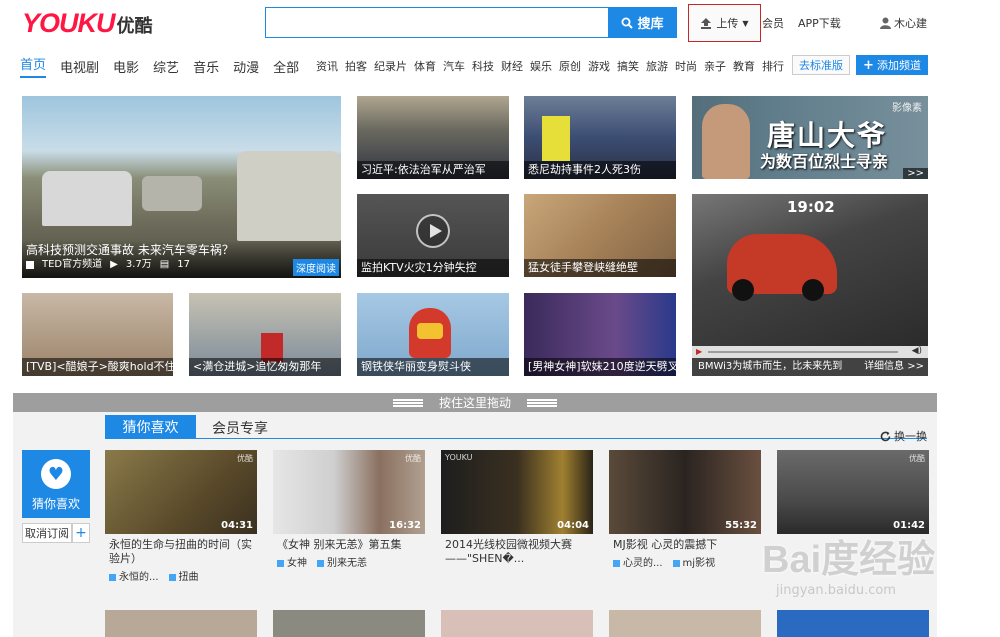  What do you see at coordinates (356, 66) in the screenshot?
I see `sub-nav-item: 拍客` at bounding box center [356, 66].